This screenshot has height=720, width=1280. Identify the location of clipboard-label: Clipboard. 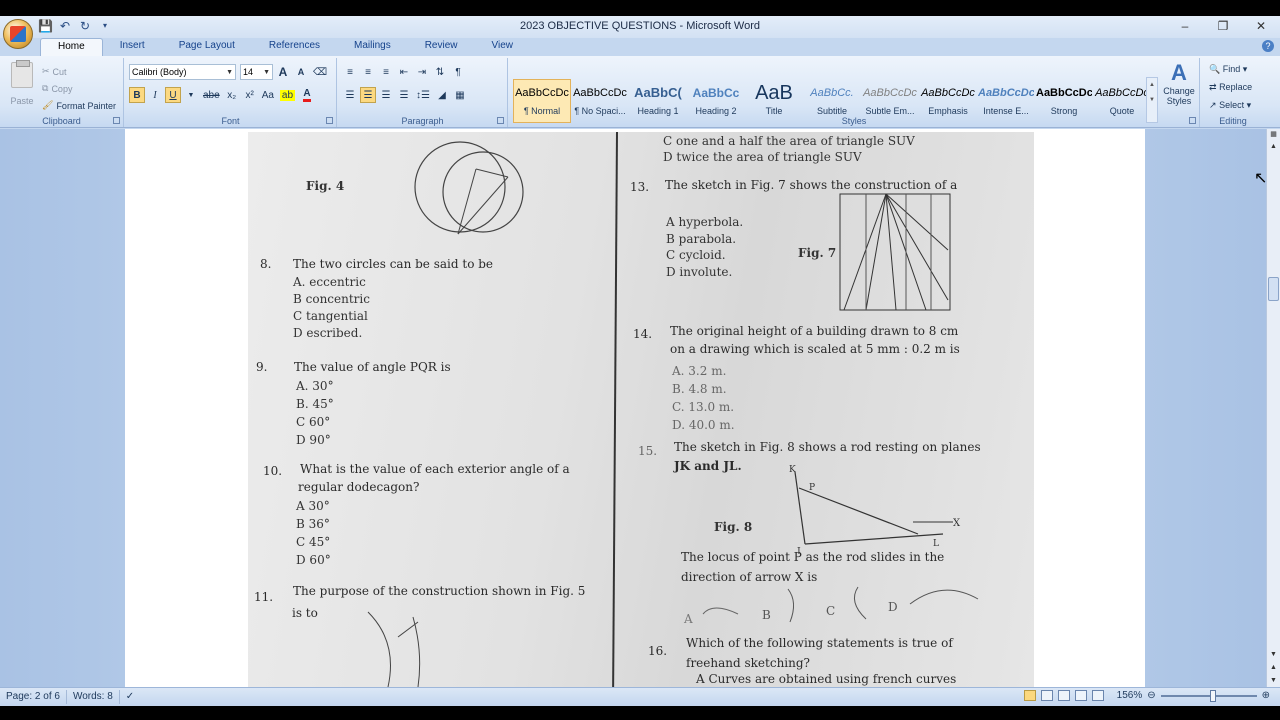
(61, 121).